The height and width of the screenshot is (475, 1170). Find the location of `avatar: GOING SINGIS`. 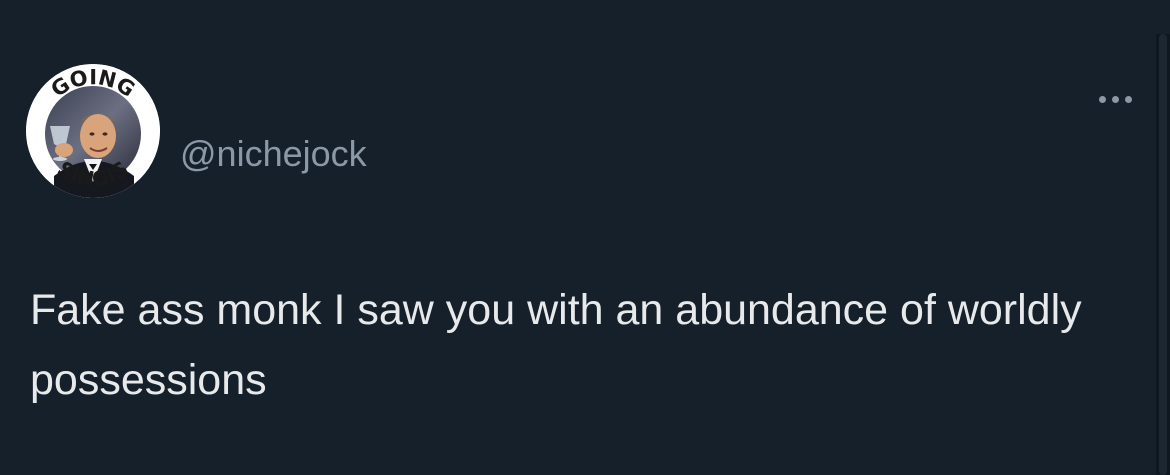

avatar: GOING SINGIS is located at coordinates (93, 131).